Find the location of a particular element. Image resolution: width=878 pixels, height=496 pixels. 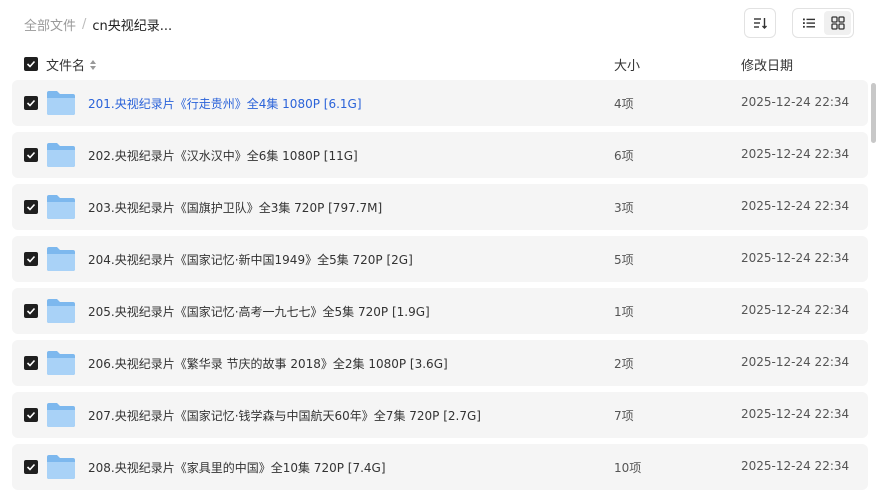

file-name: 204.央视纪录片《国家记忆·新中国1949》全5集 720P [2G] is located at coordinates (250, 259).